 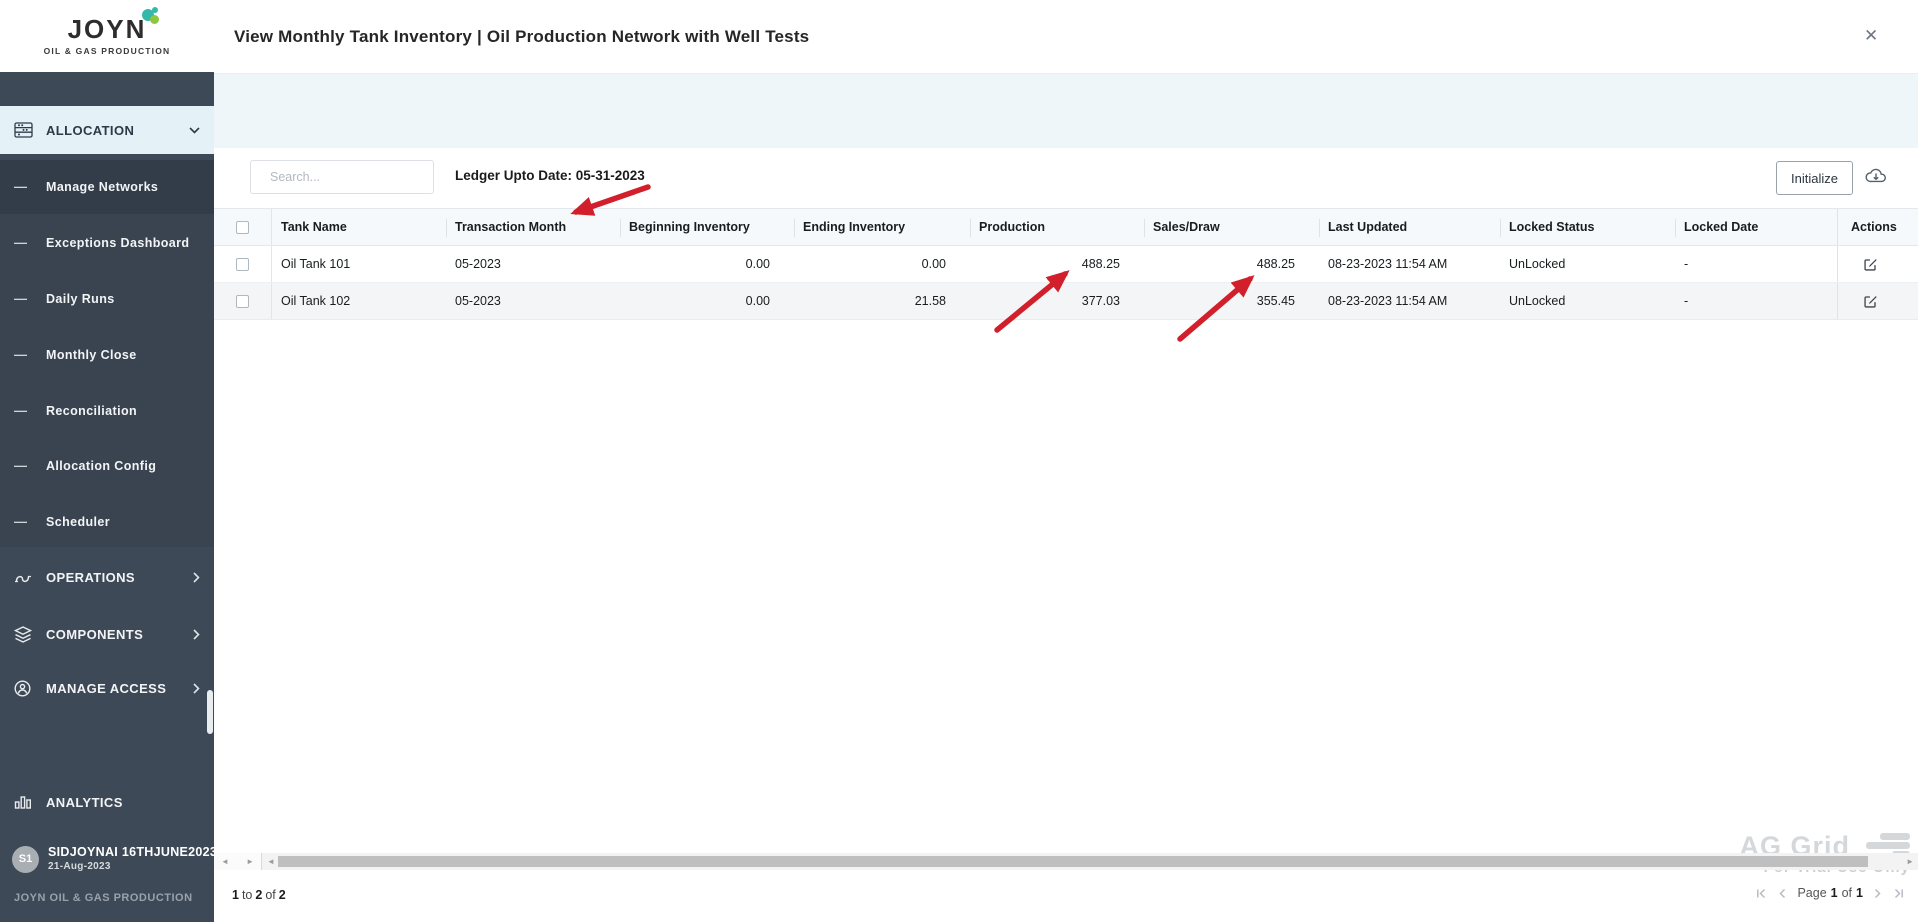 I want to click on sidebar-item-manage-access: MANAGE ACCESS, so click(x=107, y=688).